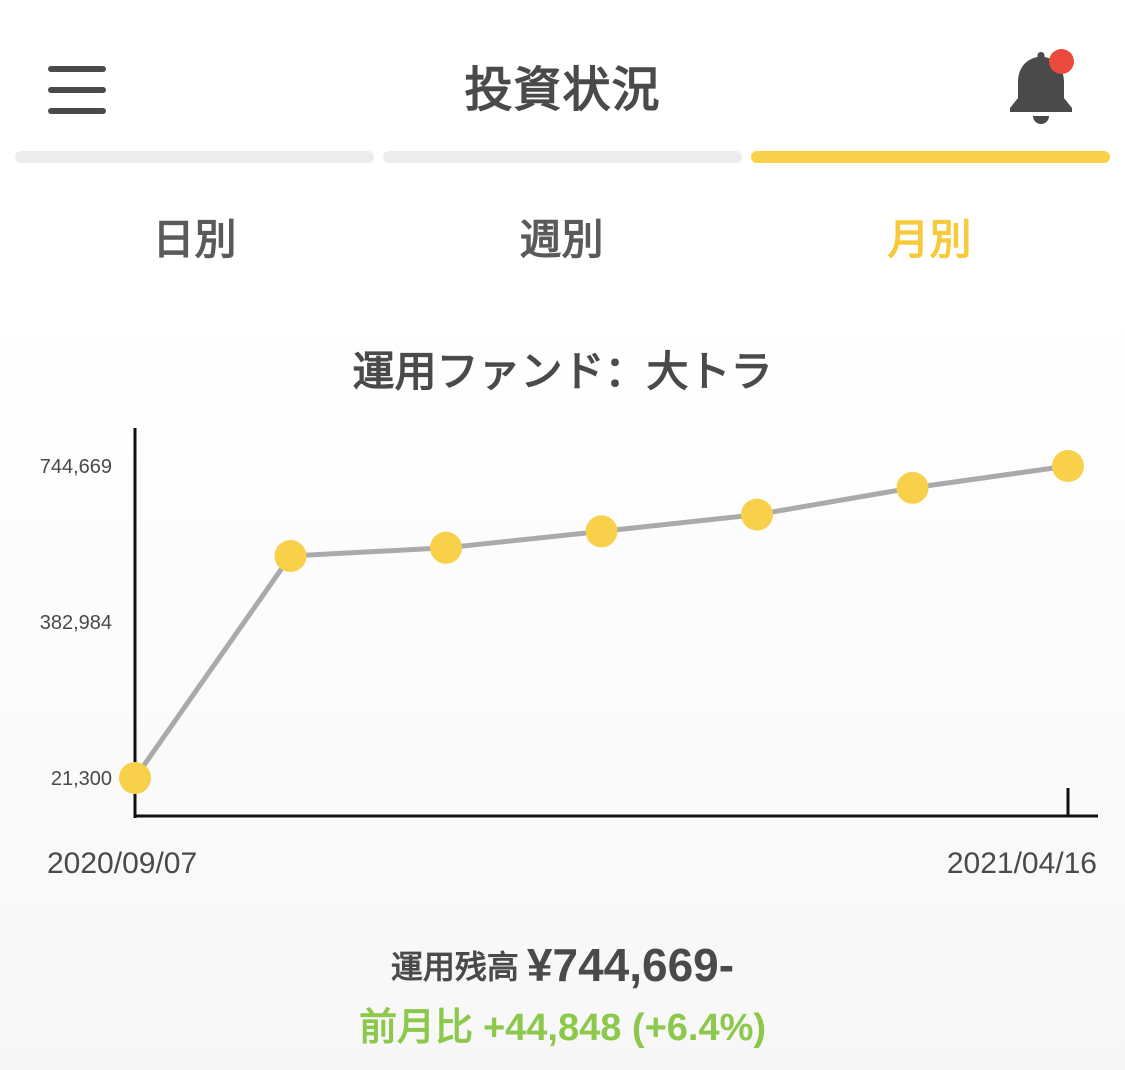 The height and width of the screenshot is (1070, 1125). I want to click on tab-monthly: 月別, so click(929, 236).